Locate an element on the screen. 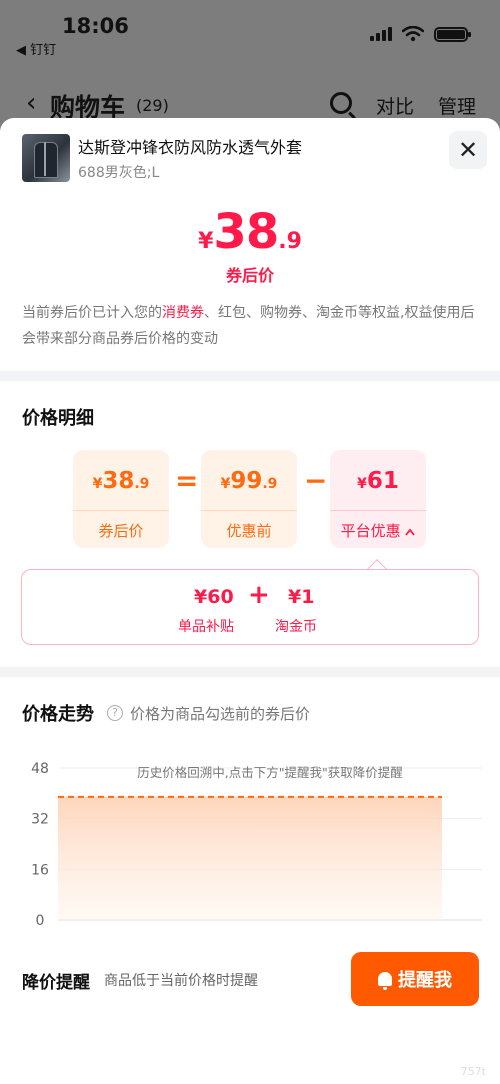 The width and height of the screenshot is (500, 1084). coins-label: 淘金币 is located at coordinates (296, 627).